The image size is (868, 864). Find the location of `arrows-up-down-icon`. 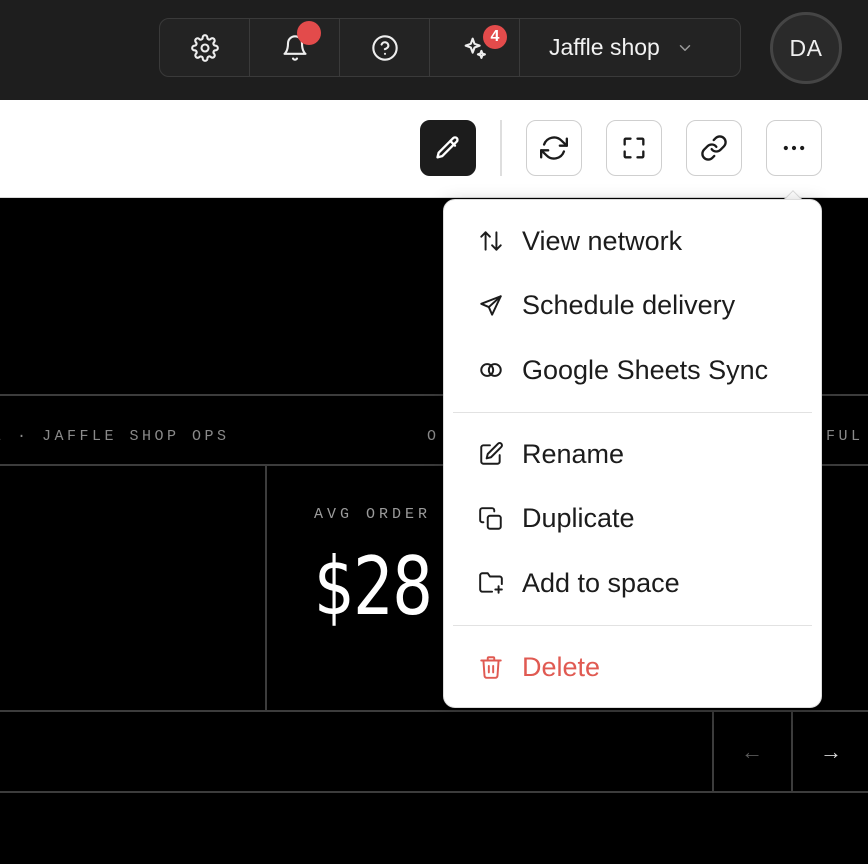

arrows-up-down-icon is located at coordinates (491, 241).